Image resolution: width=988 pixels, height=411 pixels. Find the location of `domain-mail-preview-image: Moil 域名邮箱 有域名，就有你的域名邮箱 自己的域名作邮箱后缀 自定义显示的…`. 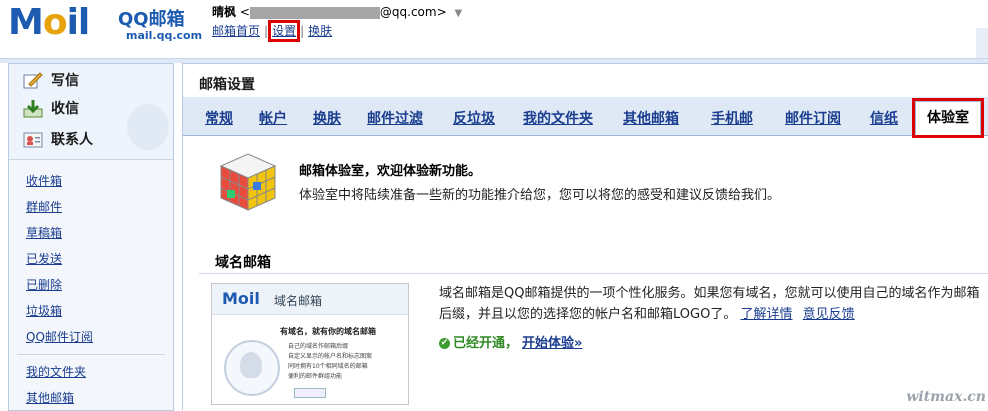

domain-mail-preview-image: Moil 域名邮箱 有域名，就有你的域名邮箱 自己的域名作邮箱后缀 自定义显示的… is located at coordinates (310, 344).